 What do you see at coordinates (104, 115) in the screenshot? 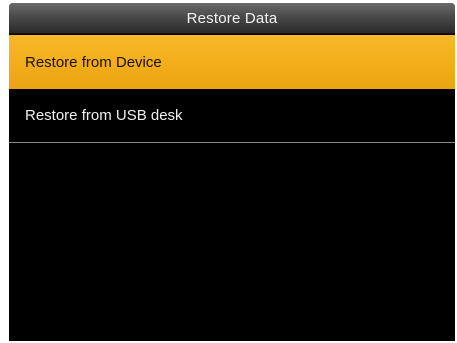
I see `menu-item-label: Restore from USB desk` at bounding box center [104, 115].